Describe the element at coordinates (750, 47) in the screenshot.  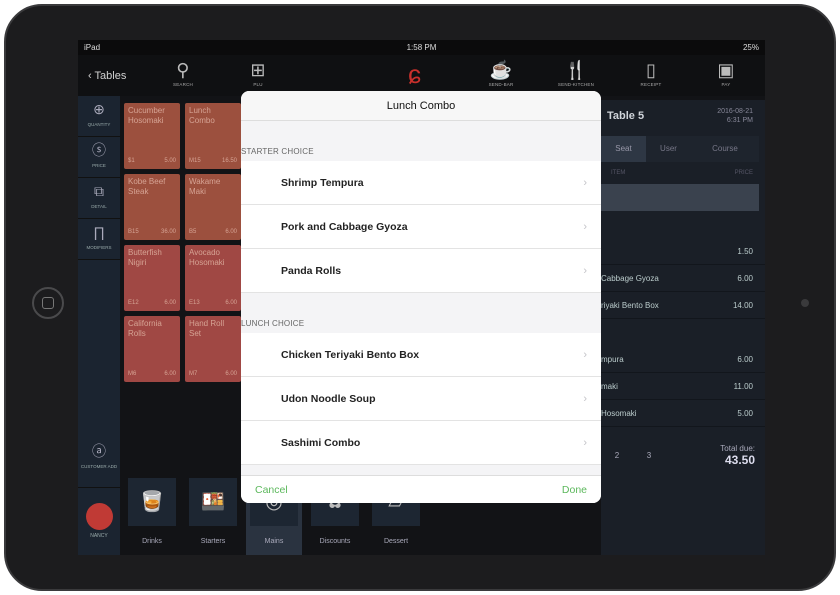
I see `battery: 25%` at that location.